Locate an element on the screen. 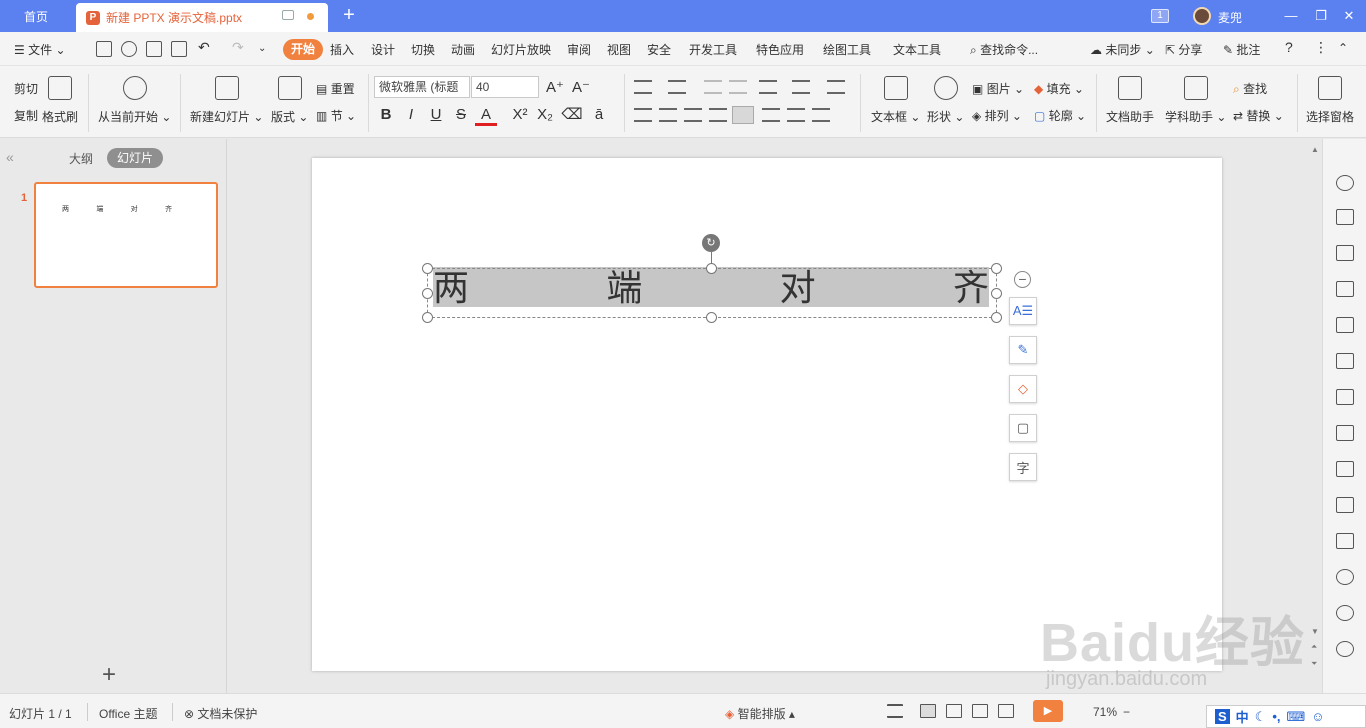 Image resolution: width=1366 pixels, height=728 pixels. fill-bucket-icon: ◇ is located at coordinates (1023, 389).